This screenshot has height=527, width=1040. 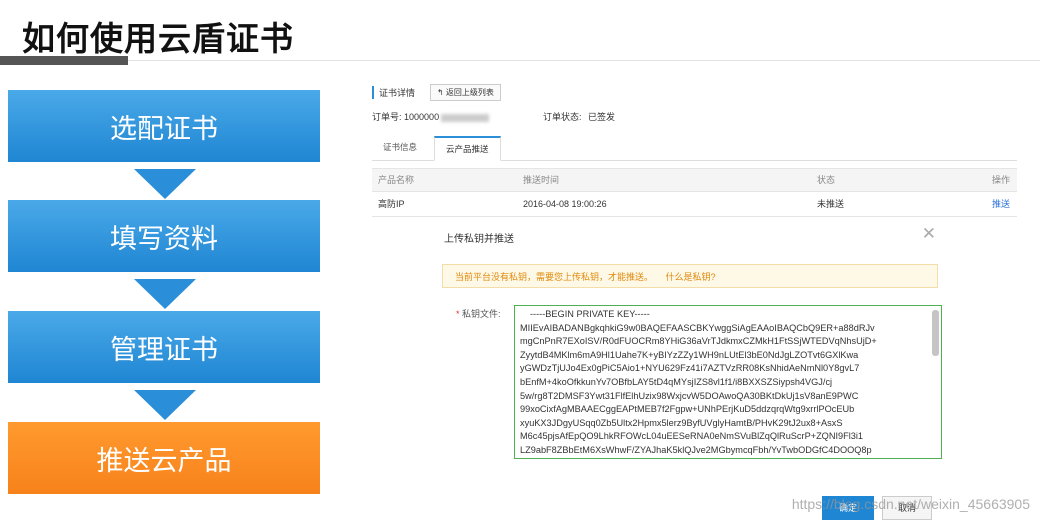 What do you see at coordinates (391, 204) in the screenshot?
I see `cell-product: 高防IP` at bounding box center [391, 204].